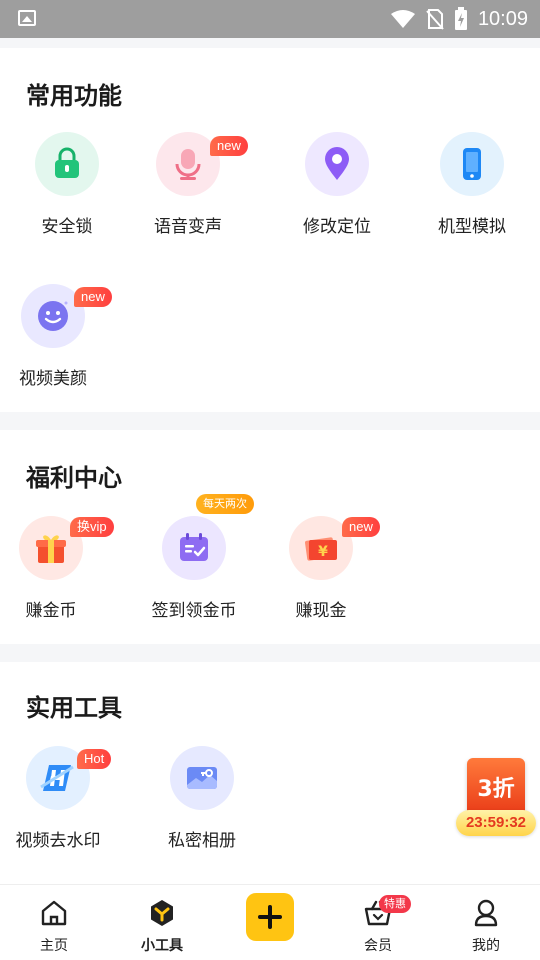  What do you see at coordinates (502, 18) in the screenshot?
I see `clock-time: 10:09` at bounding box center [502, 18].